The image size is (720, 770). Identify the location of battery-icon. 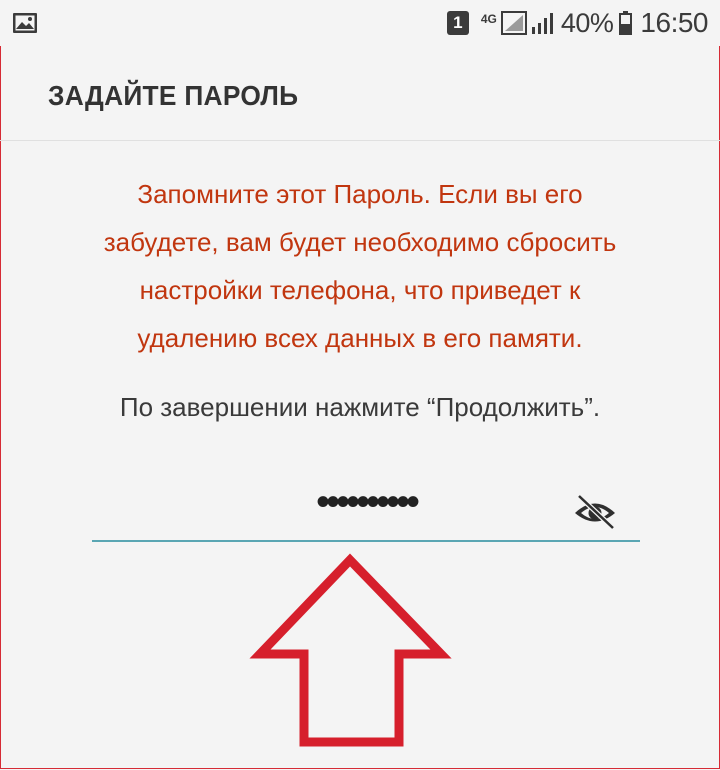
(626, 23).